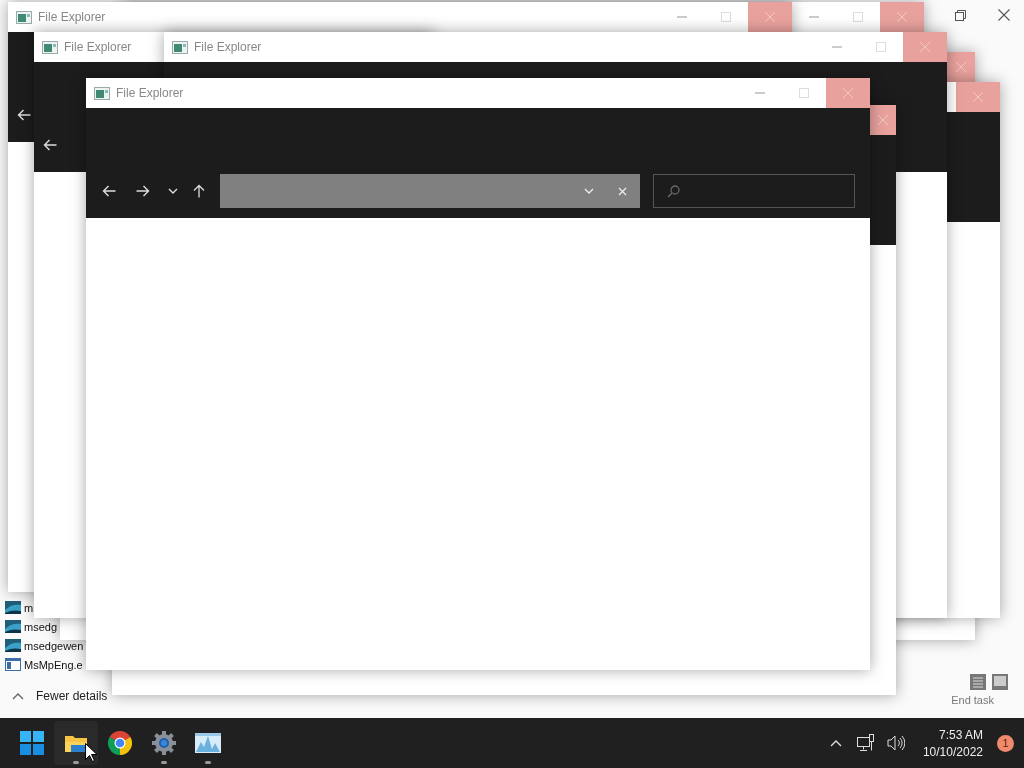 The image size is (1024, 768). I want to click on end-task-button: End task, so click(972, 700).